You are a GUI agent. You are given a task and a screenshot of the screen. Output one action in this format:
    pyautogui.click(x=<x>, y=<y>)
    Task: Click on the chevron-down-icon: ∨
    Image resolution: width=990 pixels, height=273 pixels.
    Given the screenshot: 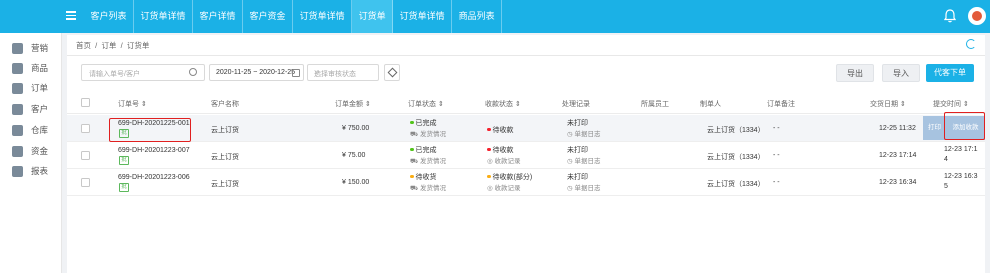 What is the action you would take?
    pyautogui.click(x=316, y=73)
    